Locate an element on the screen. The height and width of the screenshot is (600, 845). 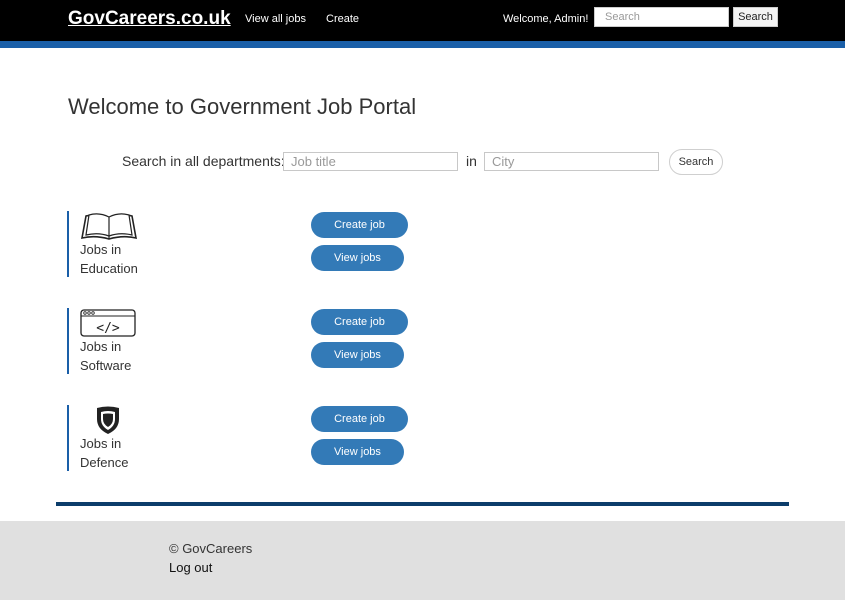
footer: © GovCareers Log out is located at coordinates (422, 560).